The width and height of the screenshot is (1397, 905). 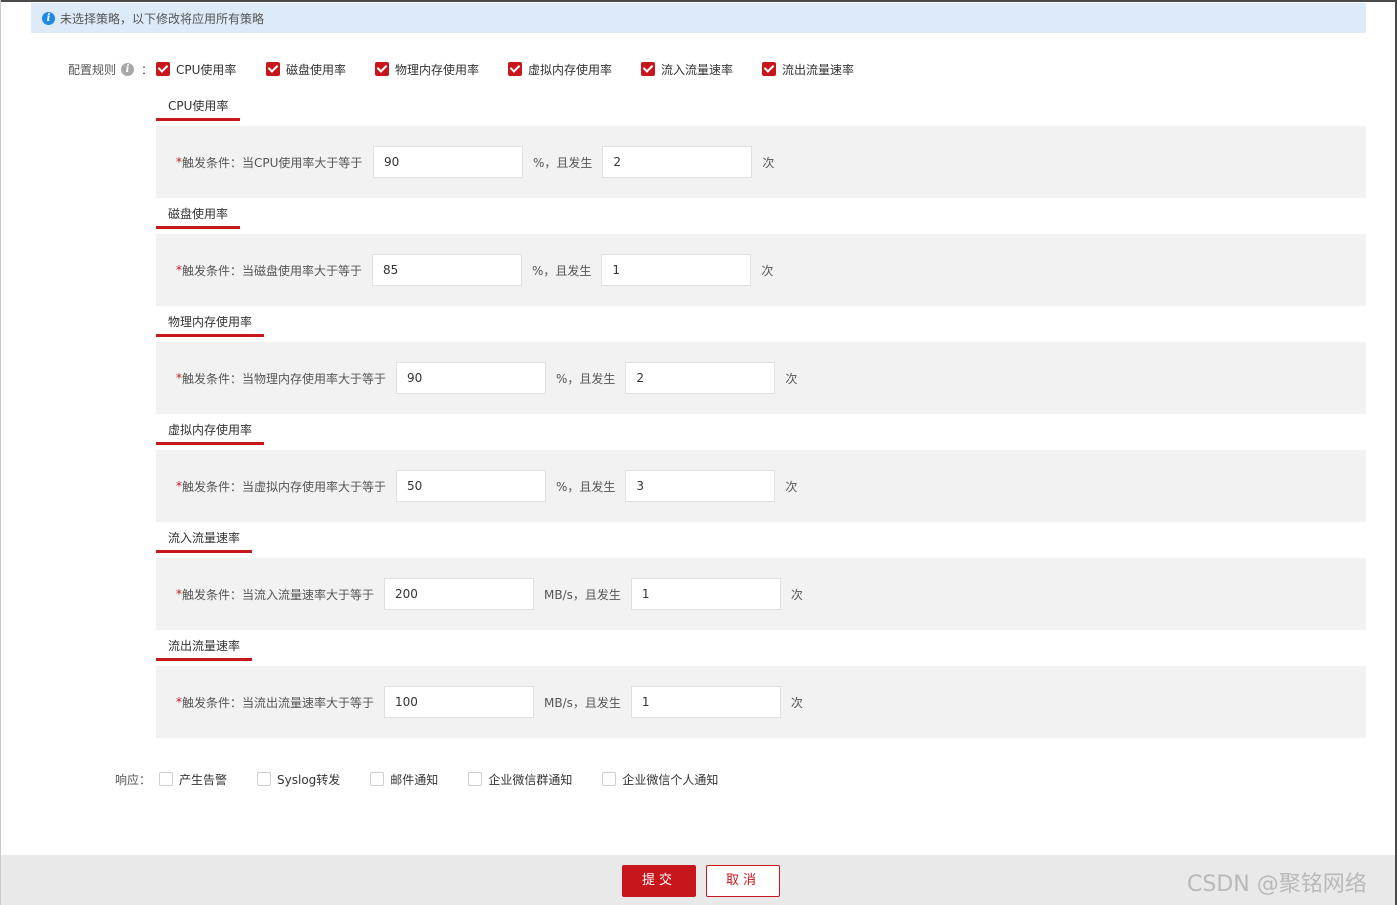 What do you see at coordinates (677, 162) in the screenshot?
I see `count-input-cpu` at bounding box center [677, 162].